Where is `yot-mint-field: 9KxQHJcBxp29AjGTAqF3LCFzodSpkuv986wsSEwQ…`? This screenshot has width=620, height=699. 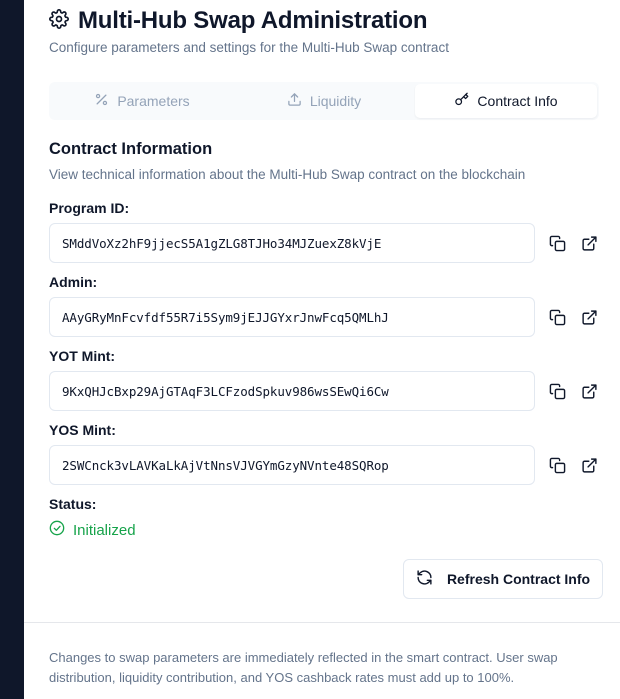 yot-mint-field: 9KxQHJcBxp29AjGTAqF3LCFzodSpkuv986wsSEwQ… is located at coordinates (292, 391).